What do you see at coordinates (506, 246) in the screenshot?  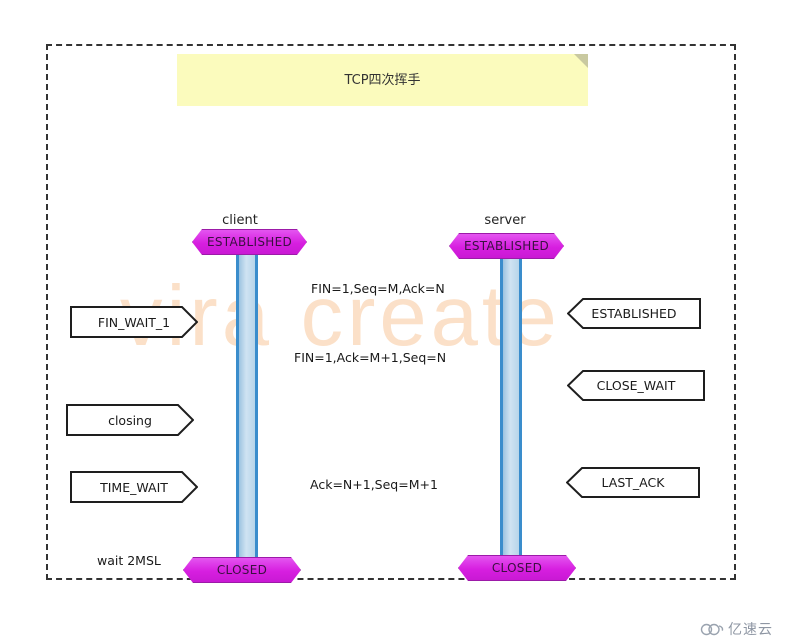 I see `state-server-established: ESTABLISHED` at bounding box center [506, 246].